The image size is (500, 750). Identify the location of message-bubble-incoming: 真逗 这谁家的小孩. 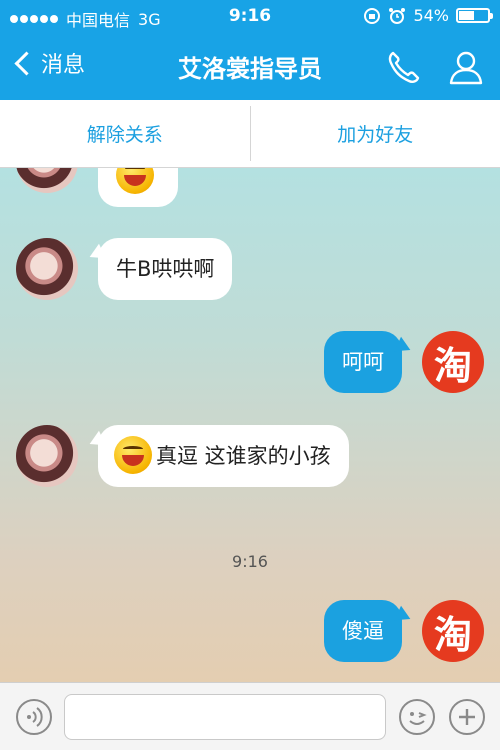
(223, 456).